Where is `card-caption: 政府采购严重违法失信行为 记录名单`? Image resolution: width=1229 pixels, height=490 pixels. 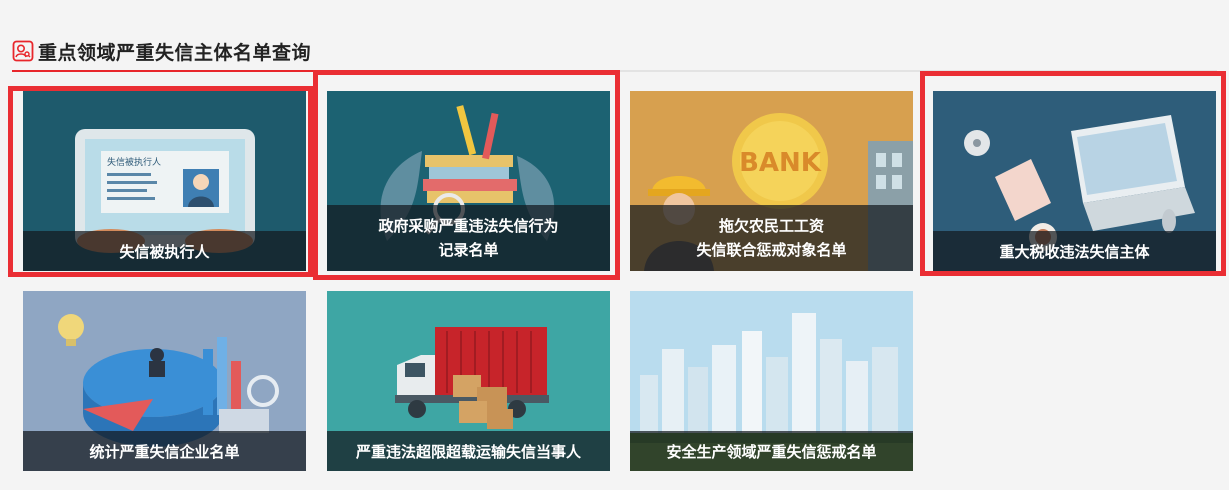
card-caption: 政府采购严重违法失信行为 记录名单 is located at coordinates (468, 238).